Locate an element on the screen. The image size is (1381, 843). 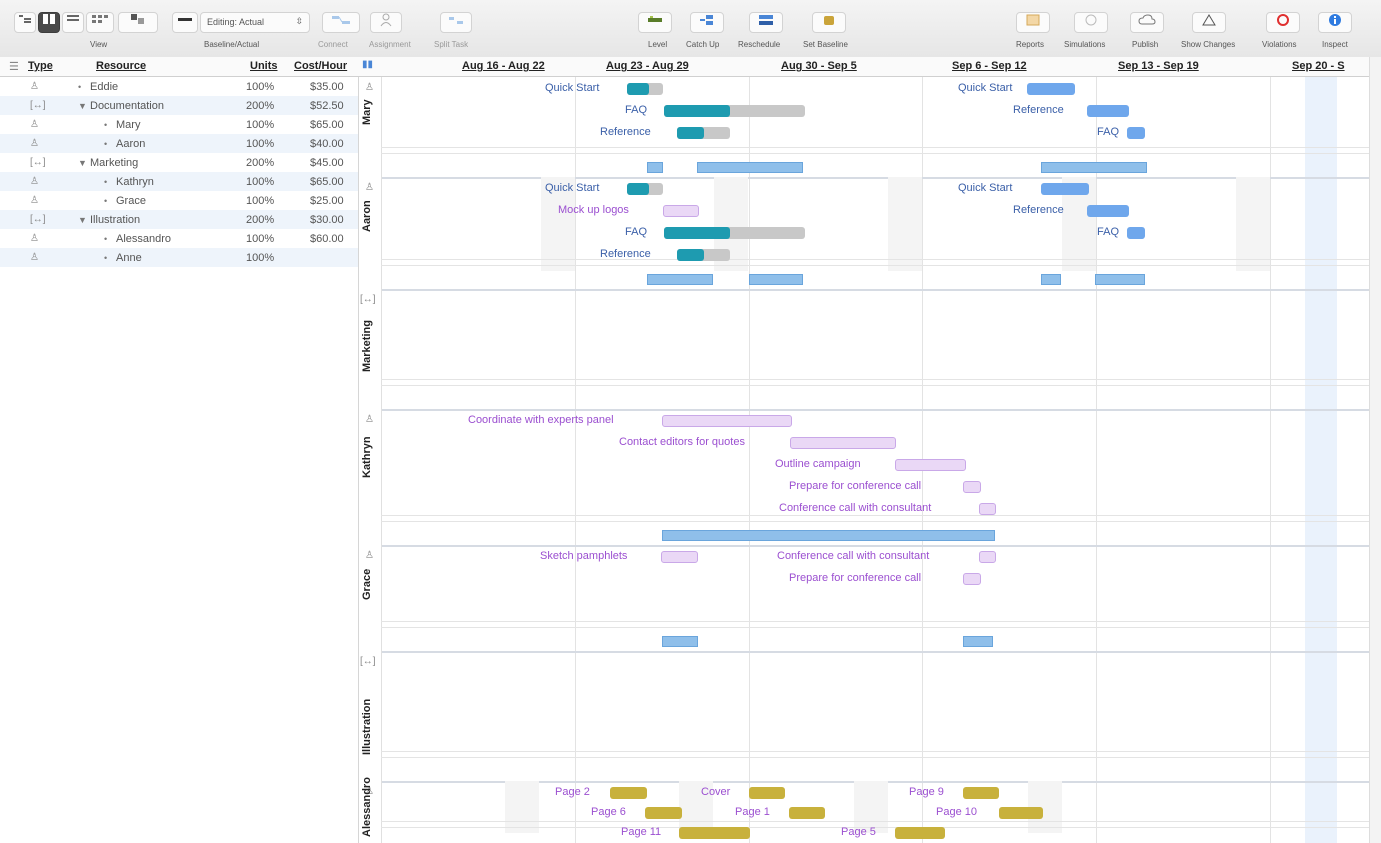
table-row: ♙ • Anne 100% is located at coordinates (179, 257).